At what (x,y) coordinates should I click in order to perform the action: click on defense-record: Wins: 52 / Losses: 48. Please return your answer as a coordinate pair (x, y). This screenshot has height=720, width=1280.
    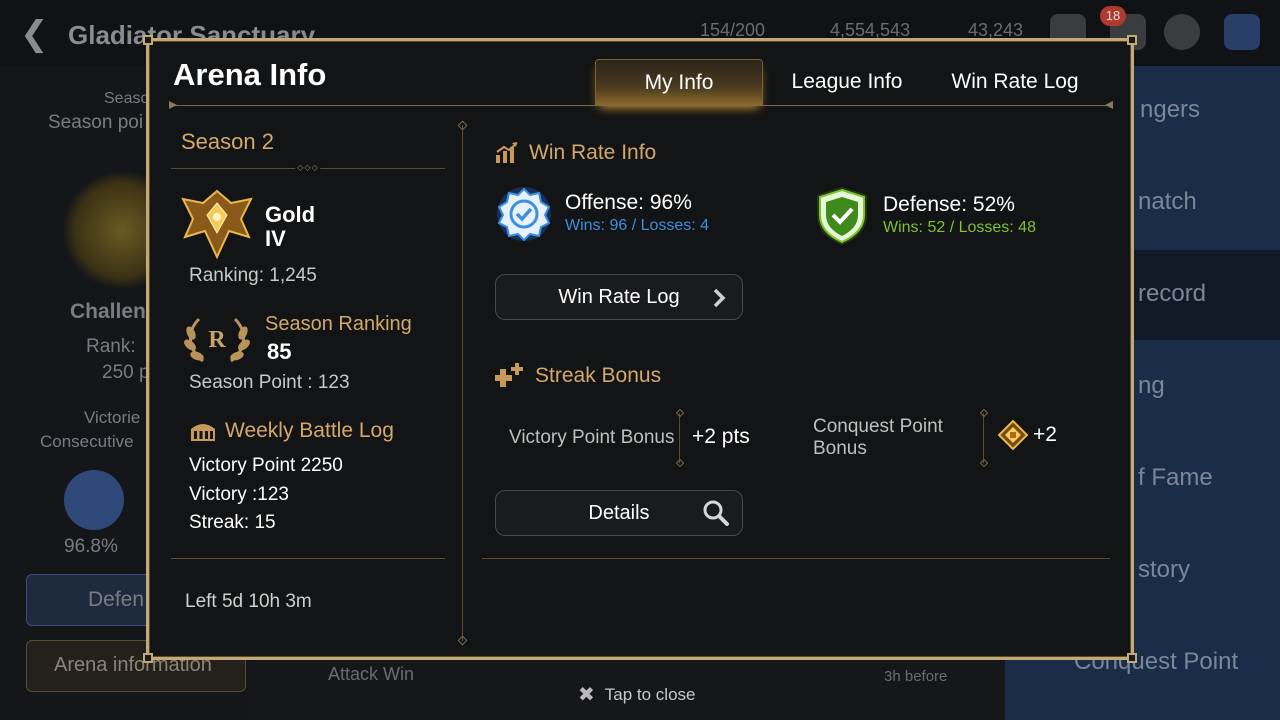
    Looking at the image, I should click on (959, 227).